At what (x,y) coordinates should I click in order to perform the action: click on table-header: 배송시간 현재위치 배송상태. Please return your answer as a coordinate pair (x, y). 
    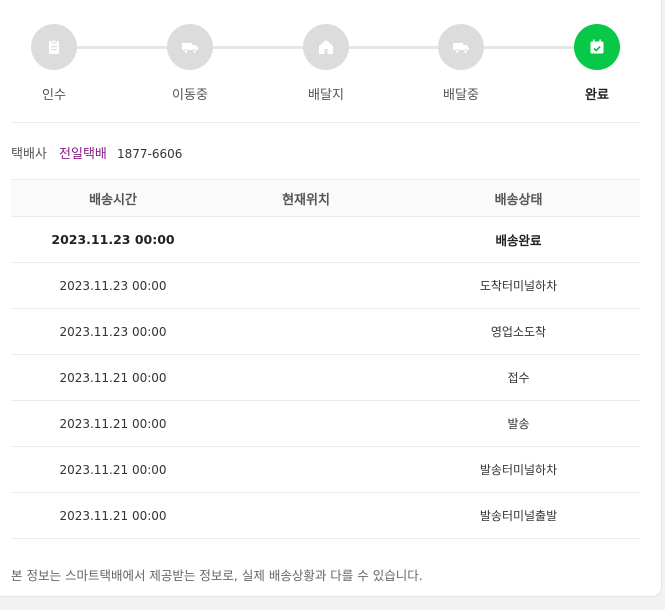
    Looking at the image, I should click on (325, 198).